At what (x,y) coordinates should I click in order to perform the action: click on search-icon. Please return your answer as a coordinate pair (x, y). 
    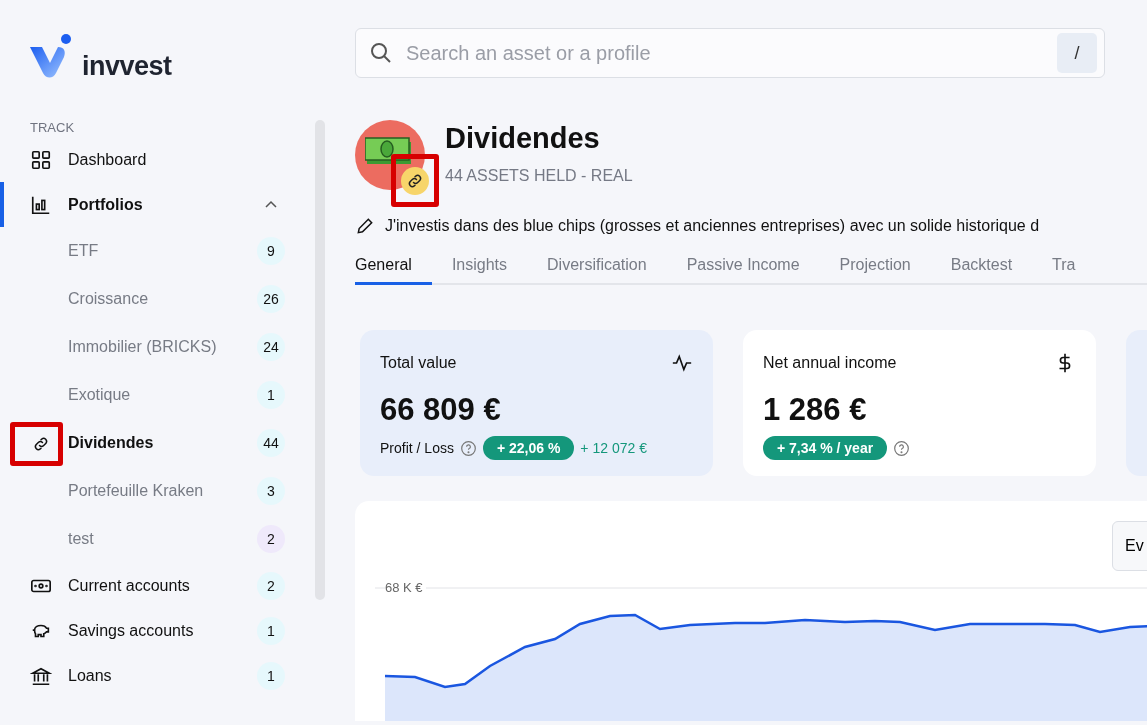
    Looking at the image, I should click on (381, 53).